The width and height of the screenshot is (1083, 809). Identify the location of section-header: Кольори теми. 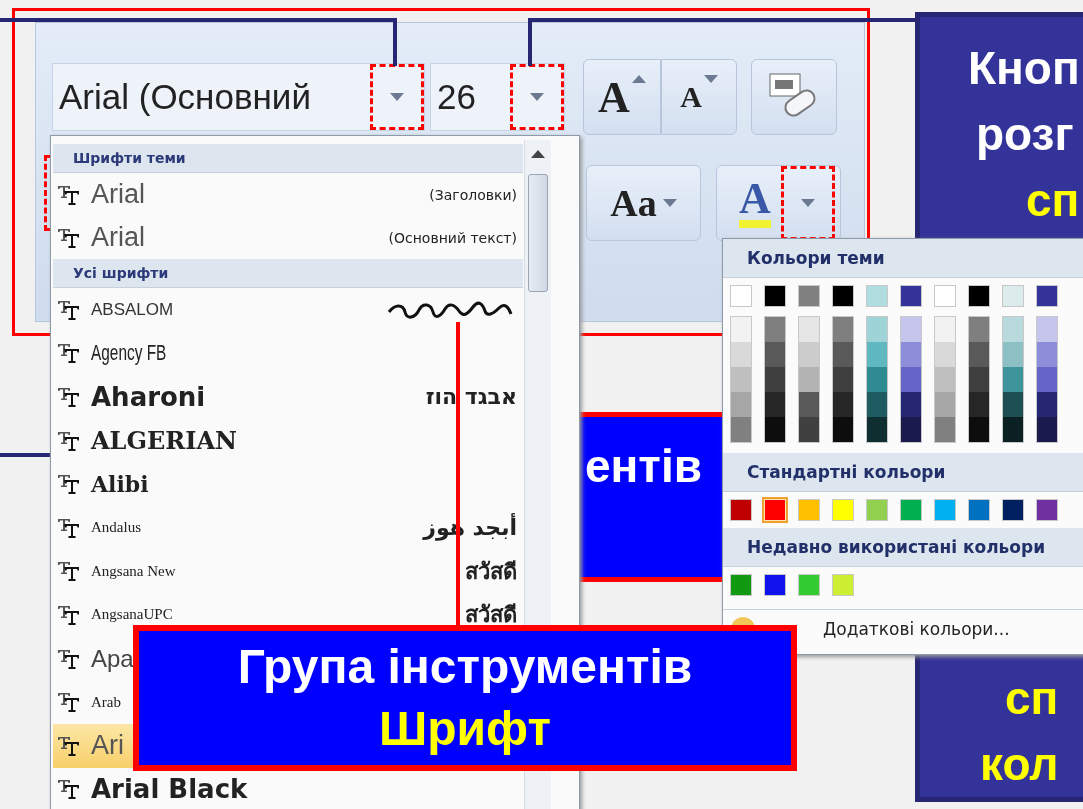
(903, 258).